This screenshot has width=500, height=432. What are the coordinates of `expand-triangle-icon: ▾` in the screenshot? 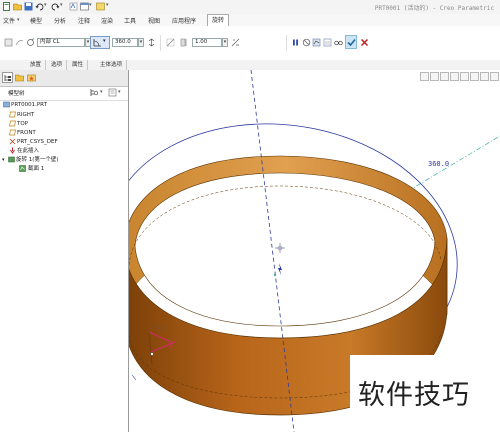 It's located at (3, 160).